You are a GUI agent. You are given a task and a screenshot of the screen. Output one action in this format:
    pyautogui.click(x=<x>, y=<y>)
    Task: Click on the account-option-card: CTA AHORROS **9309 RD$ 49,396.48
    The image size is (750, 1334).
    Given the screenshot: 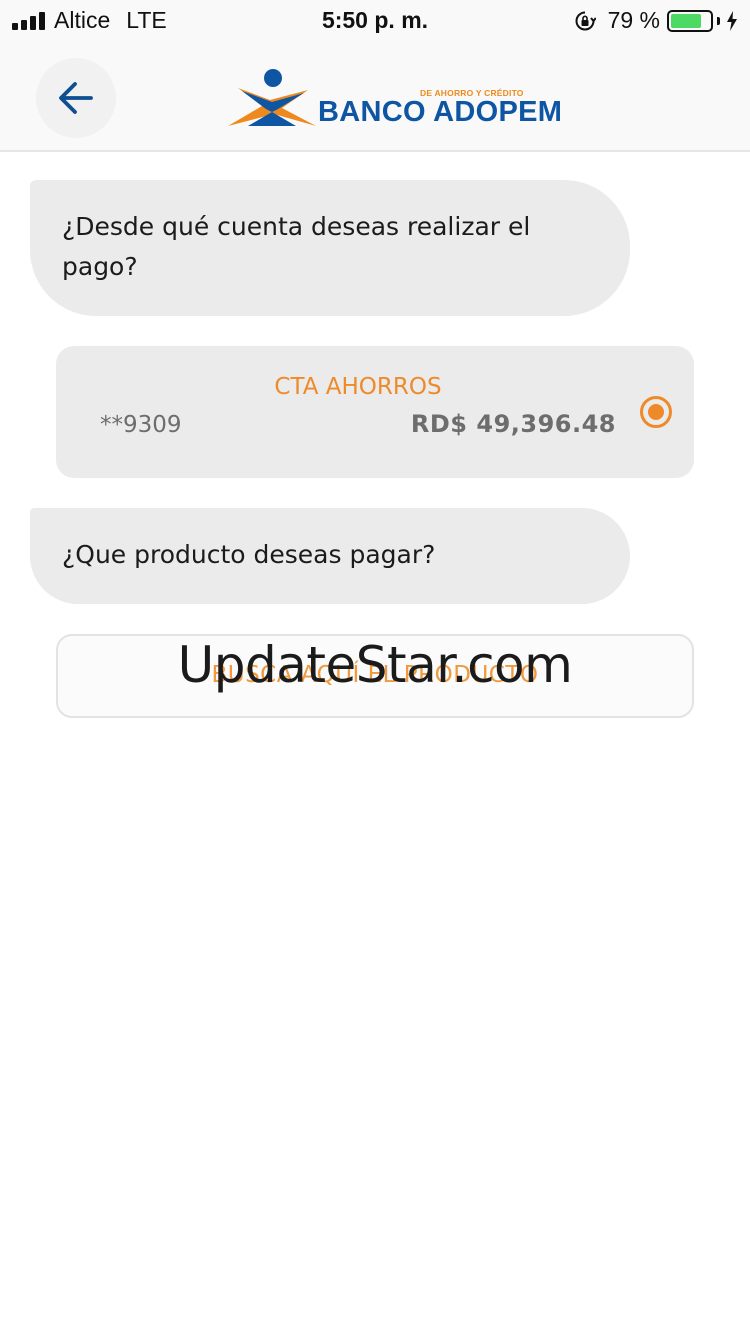 What is the action you would take?
    pyautogui.click(x=375, y=412)
    